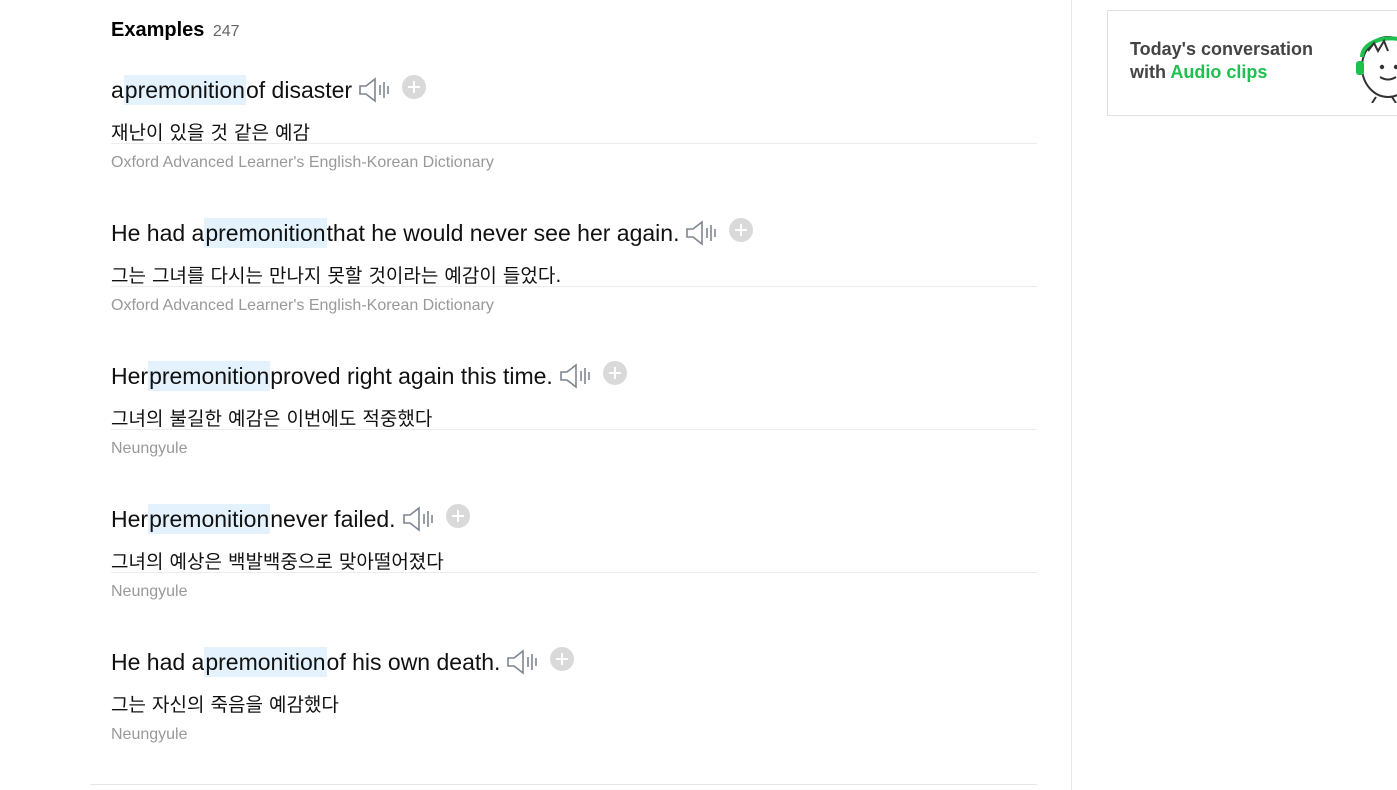 This screenshot has width=1397, height=790. What do you see at coordinates (277, 562) in the screenshot?
I see `example-translation: 그녀의 예상은 백발백중으로 맞아떨어졌다` at bounding box center [277, 562].